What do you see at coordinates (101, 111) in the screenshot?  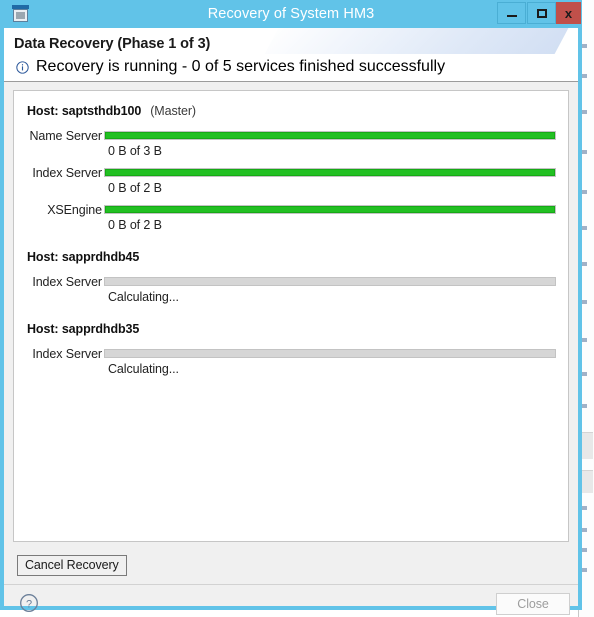 I see `host-name: saptsthdb100` at bounding box center [101, 111].